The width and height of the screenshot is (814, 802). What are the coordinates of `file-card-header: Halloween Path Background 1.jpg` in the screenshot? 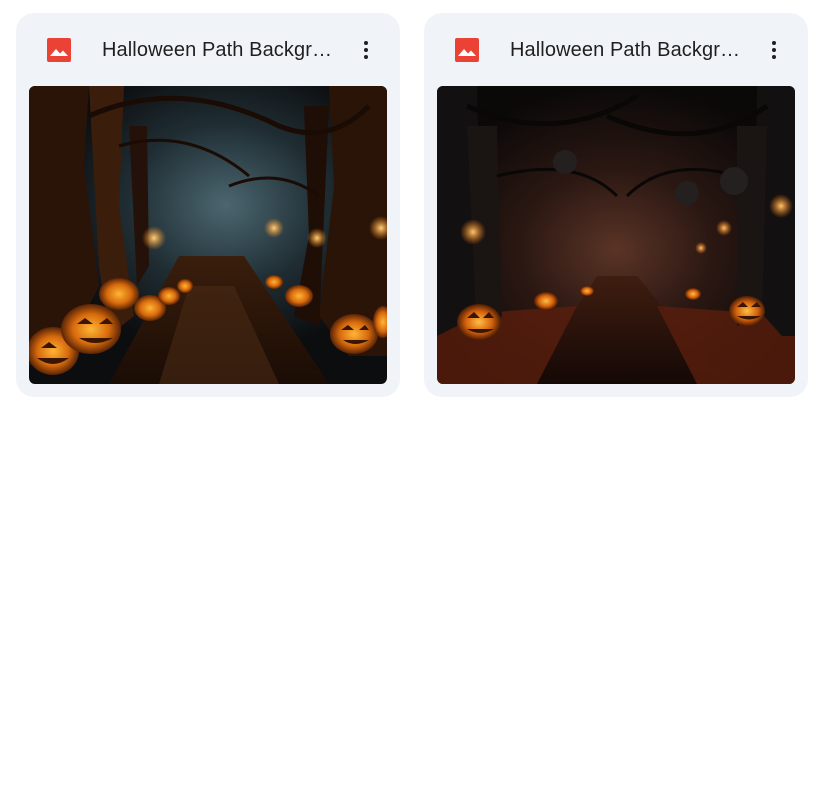 It's located at (208, 49).